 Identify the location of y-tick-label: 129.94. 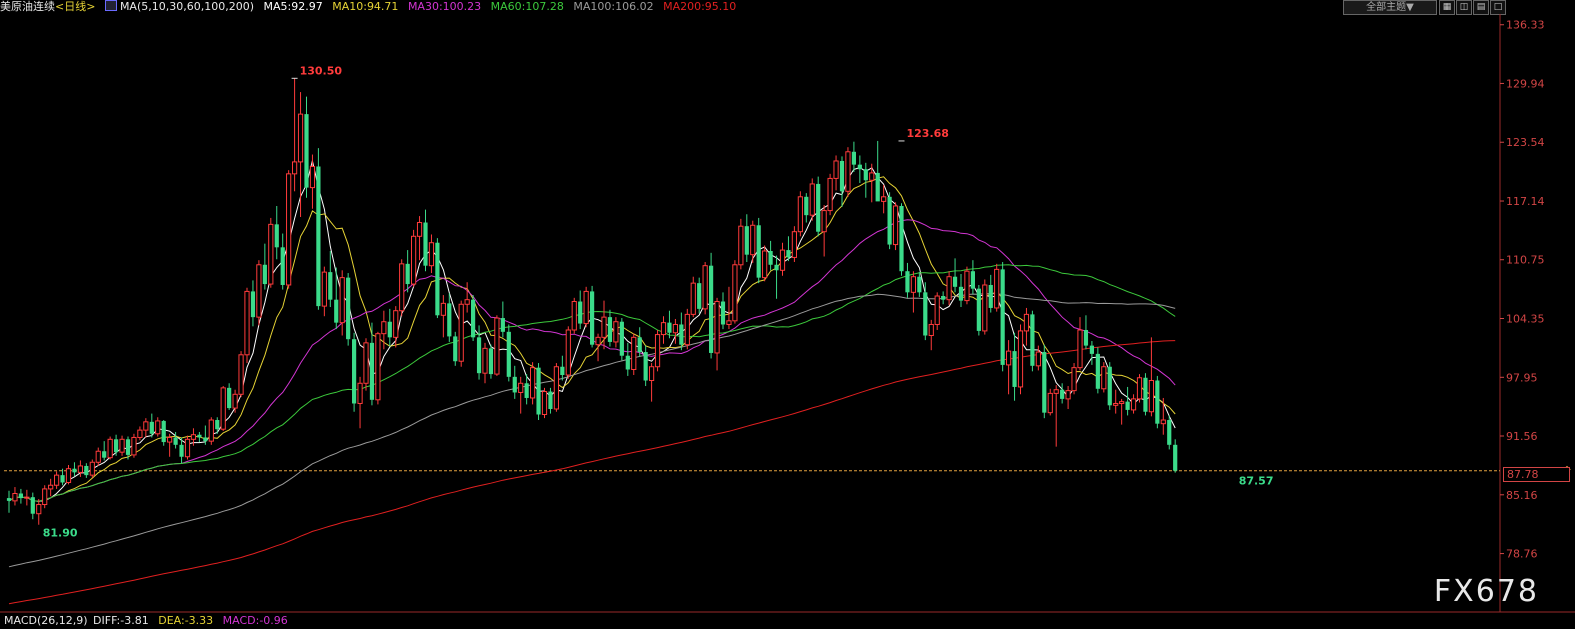
(1525, 83).